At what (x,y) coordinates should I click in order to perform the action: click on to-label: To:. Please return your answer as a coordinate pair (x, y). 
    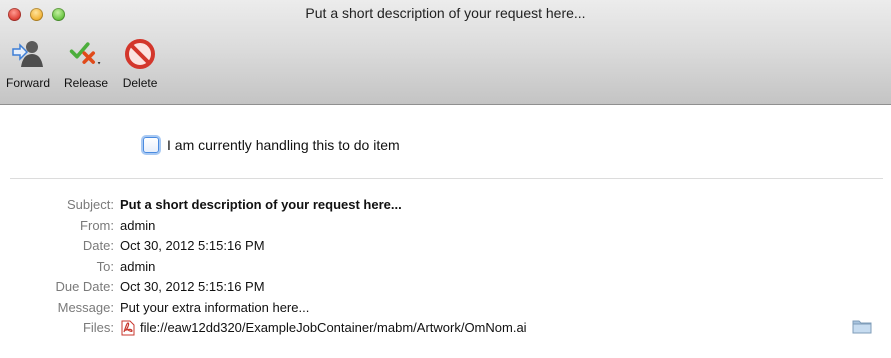
    Looking at the image, I should click on (105, 266).